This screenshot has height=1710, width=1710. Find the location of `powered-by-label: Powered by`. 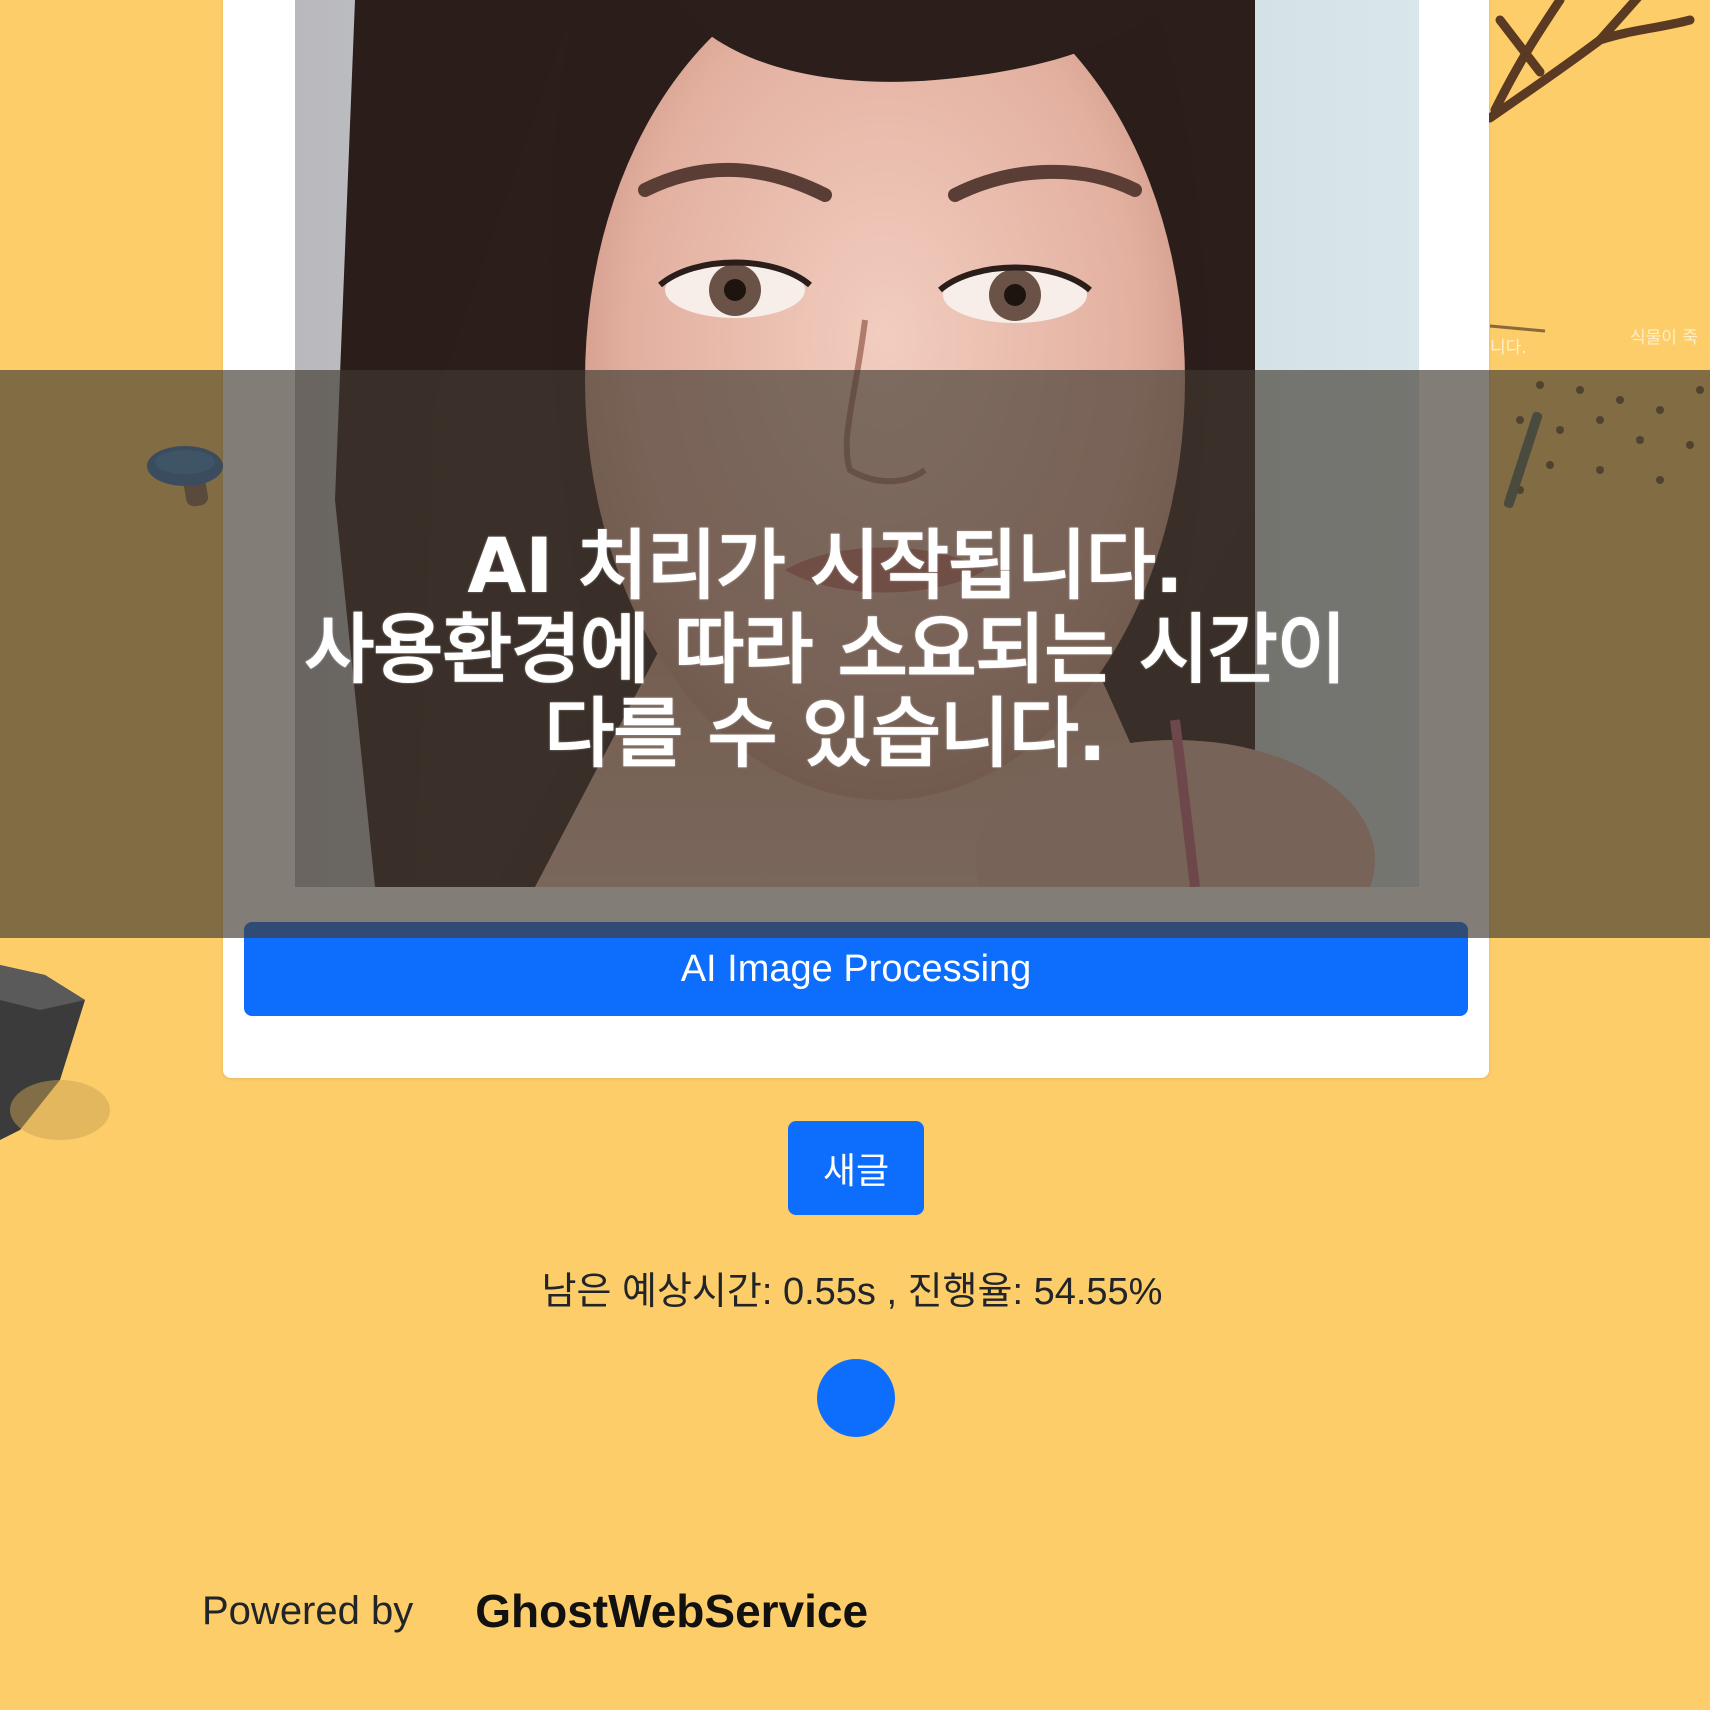

powered-by-label: Powered by is located at coordinates (308, 1610).